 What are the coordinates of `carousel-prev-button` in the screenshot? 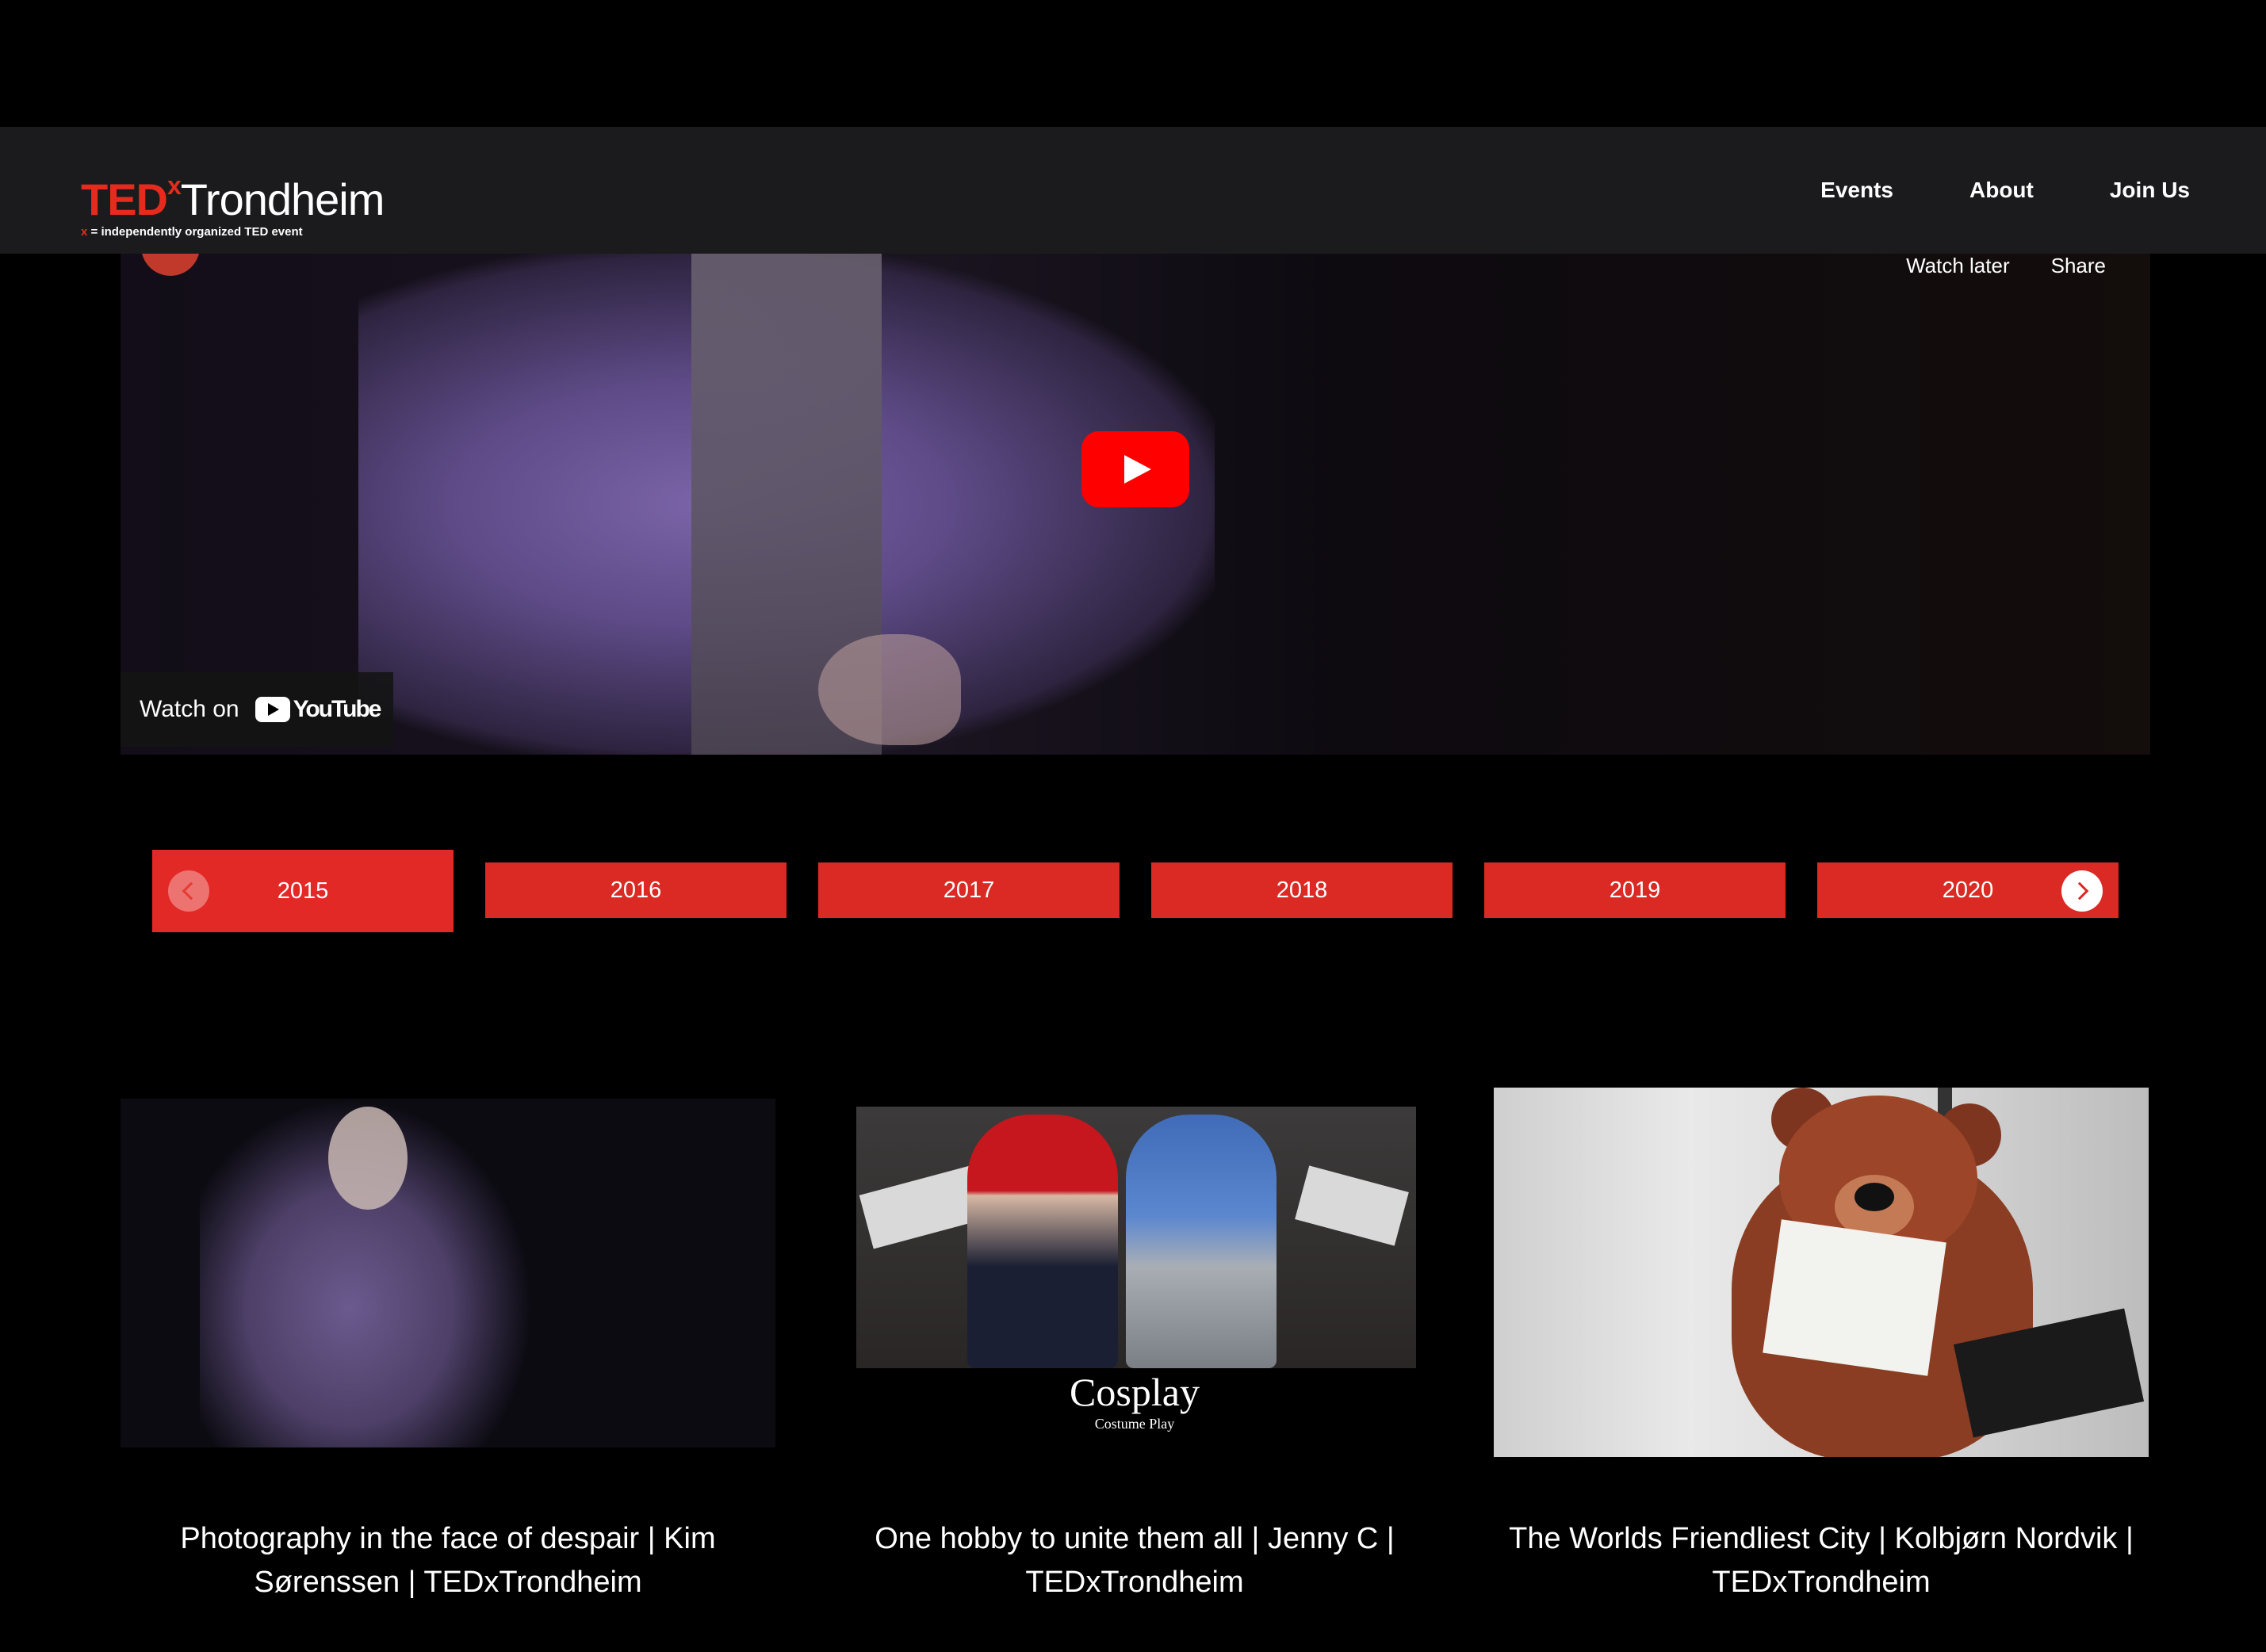 It's located at (188, 891).